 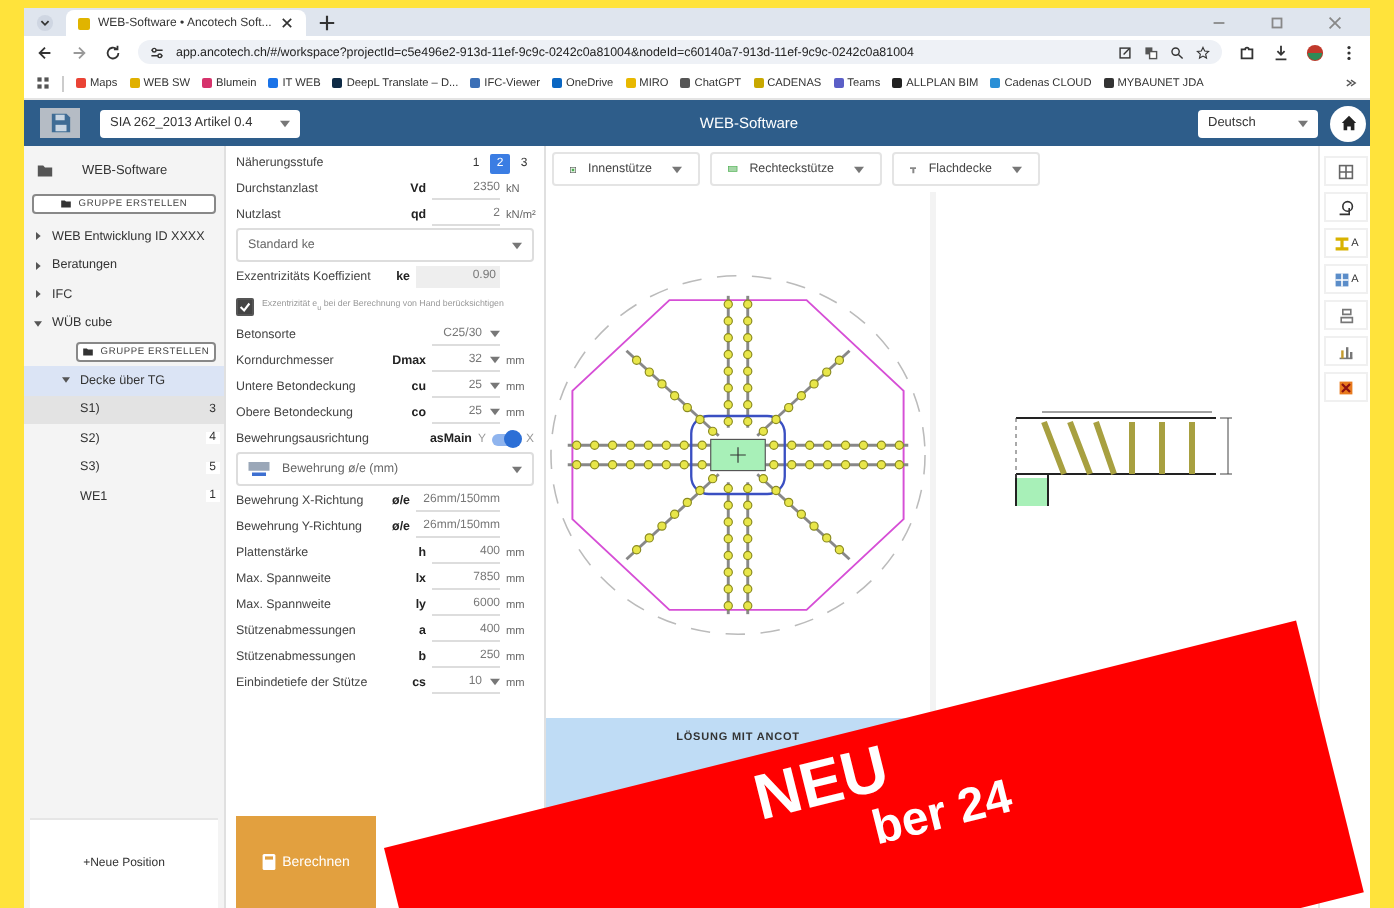 I want to click on i-beam-icon, so click(x=1341, y=243).